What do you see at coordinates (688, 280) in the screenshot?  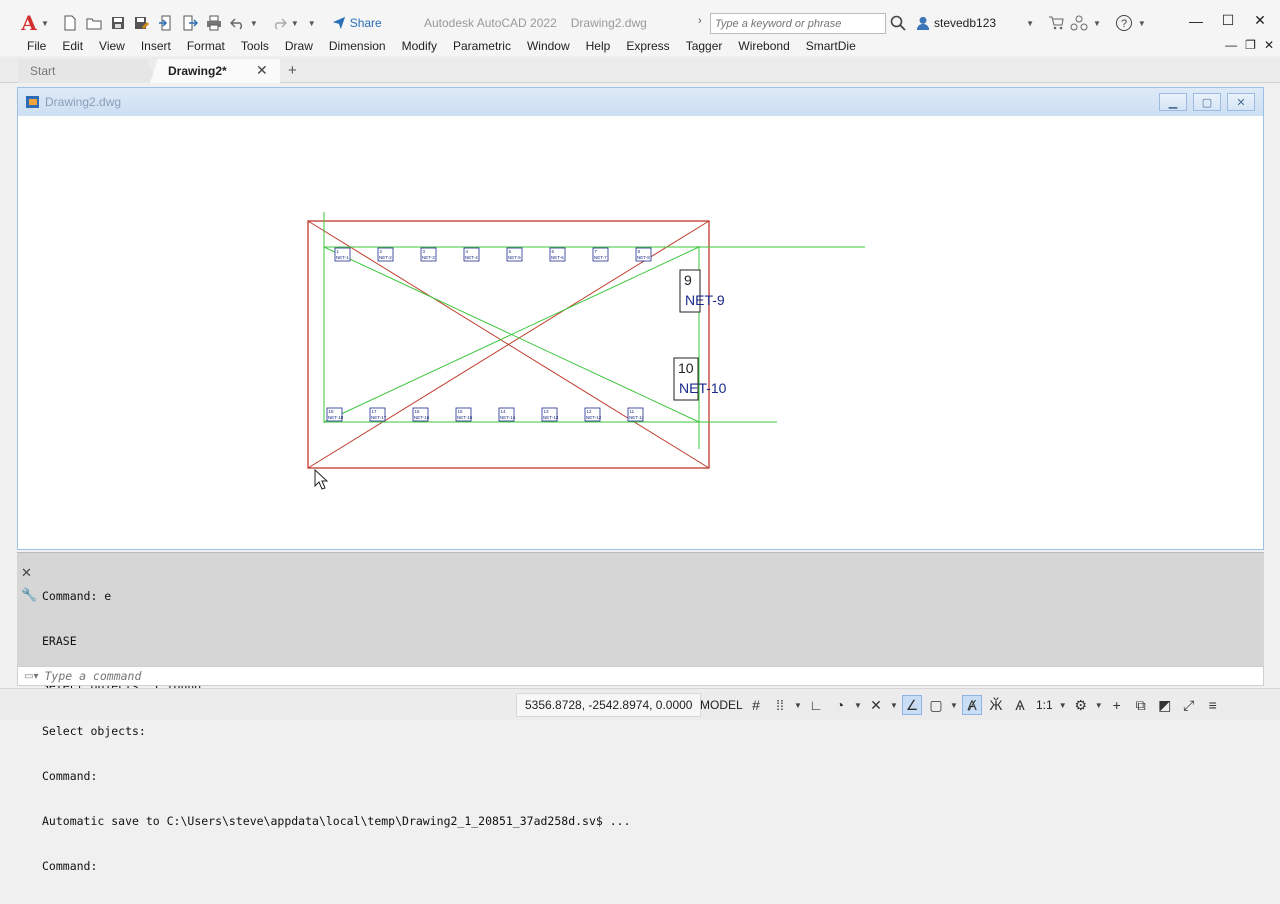 I see `pad-number: 9` at bounding box center [688, 280].